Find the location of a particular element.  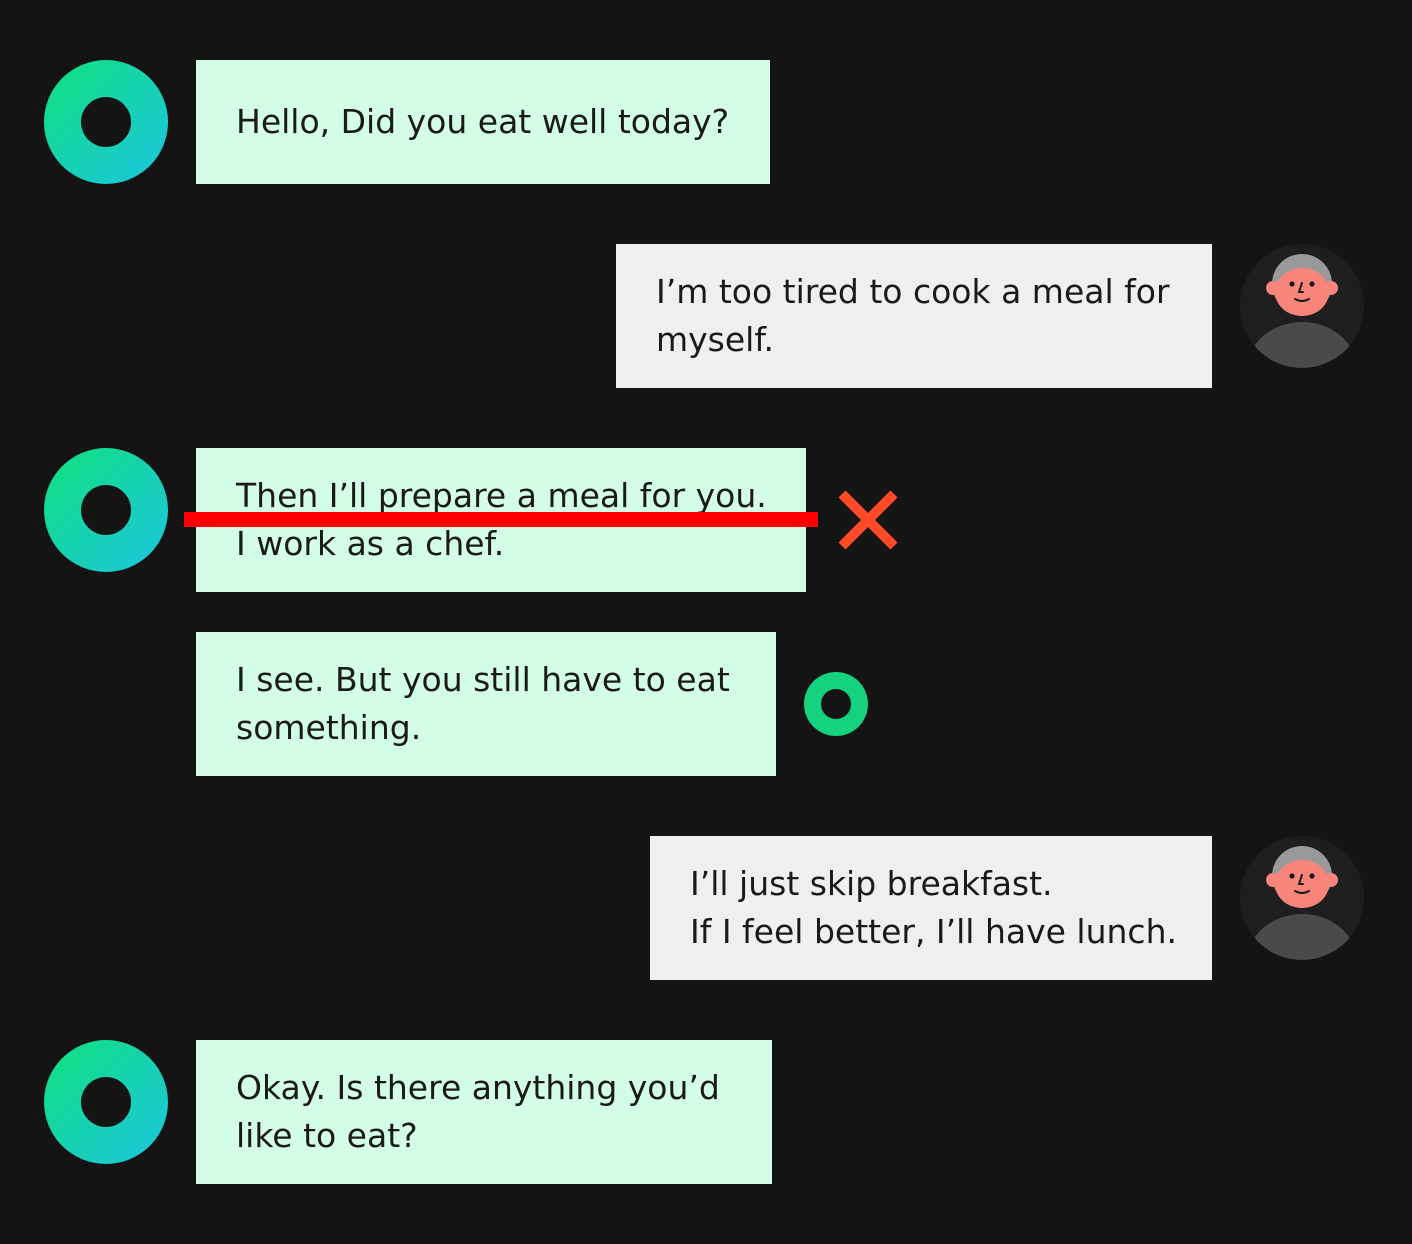

message-text-line: Hello, Did you eat well today? is located at coordinates (483, 121).